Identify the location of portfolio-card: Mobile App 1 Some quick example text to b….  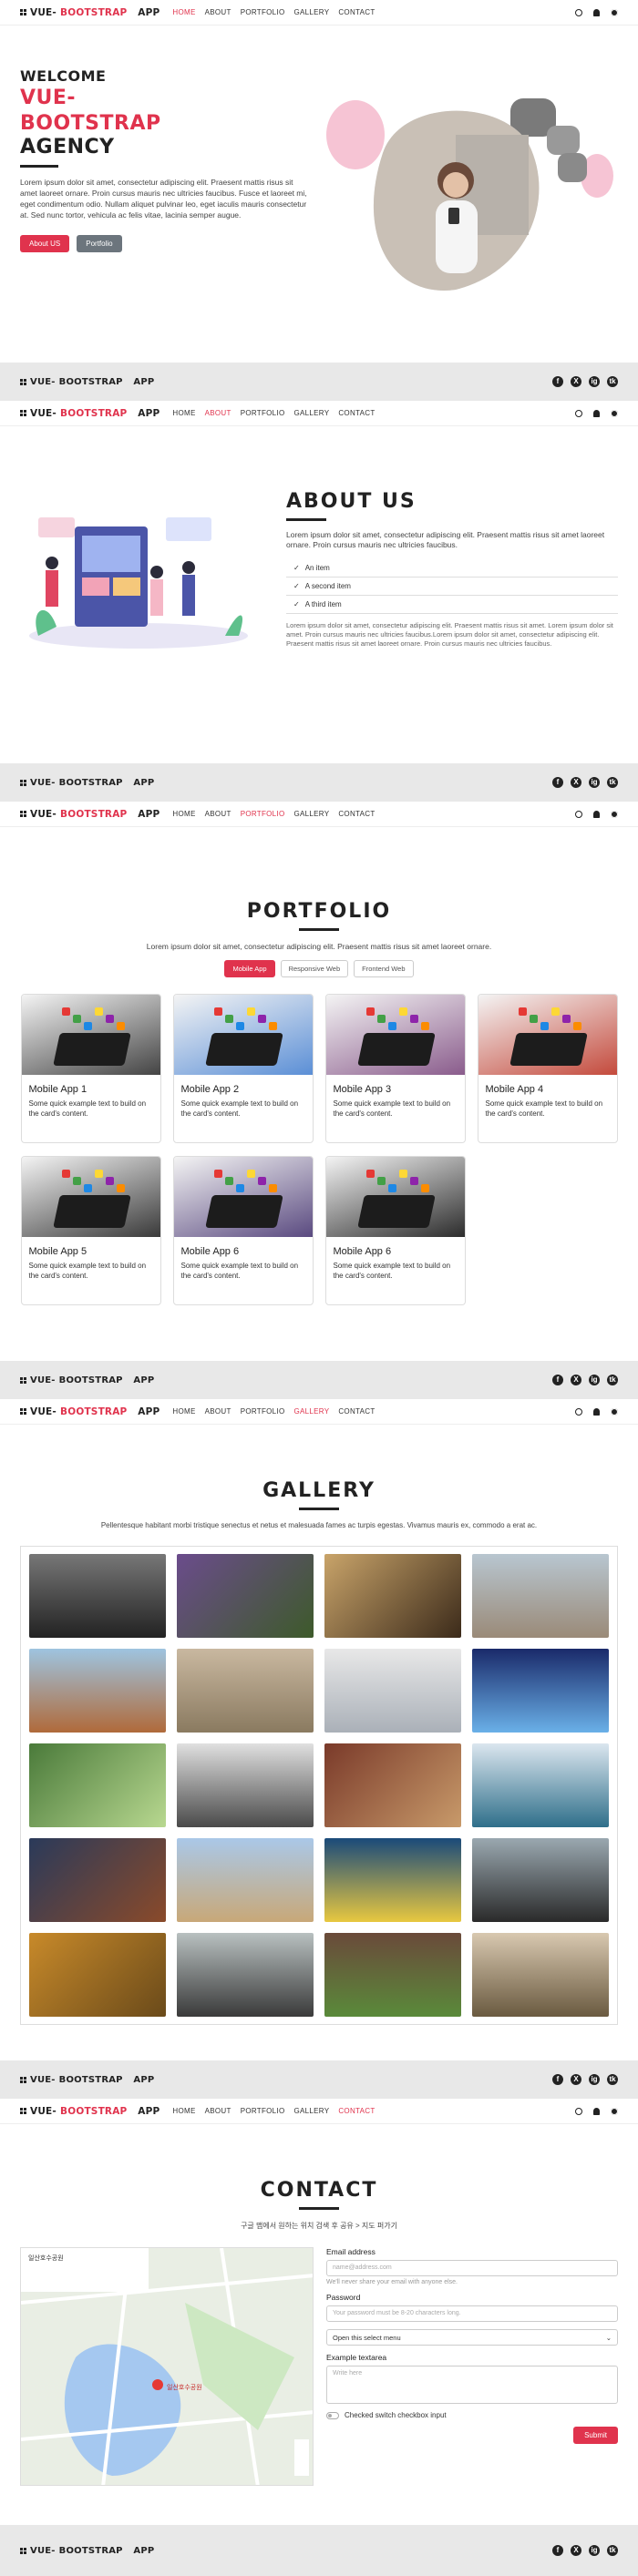
(90, 1068).